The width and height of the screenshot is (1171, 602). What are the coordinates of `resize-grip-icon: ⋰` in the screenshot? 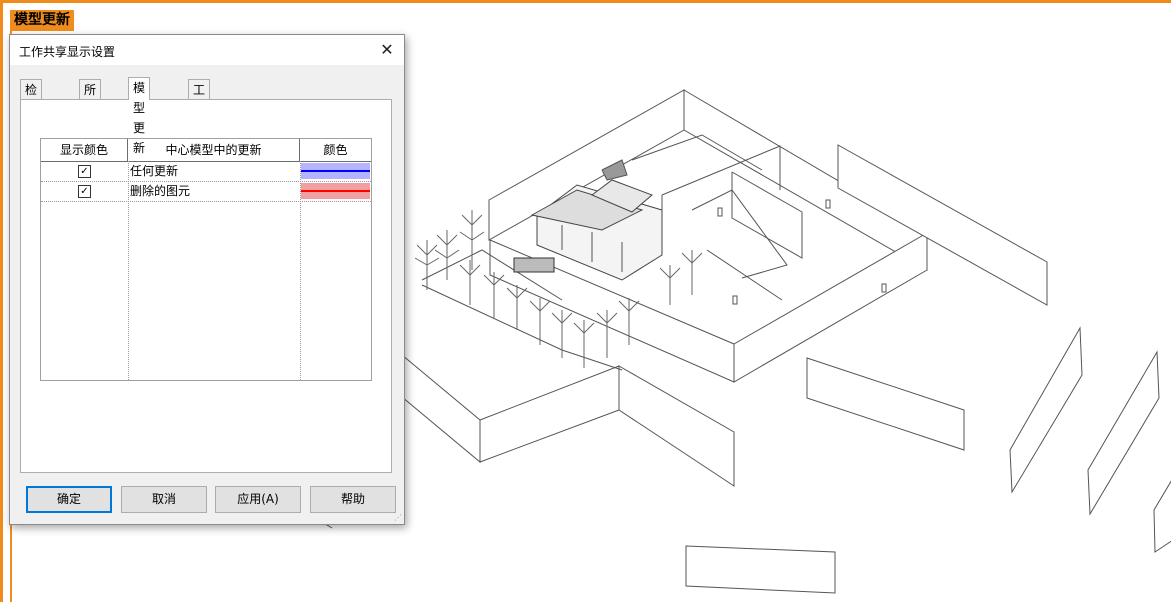 It's located at (398, 518).